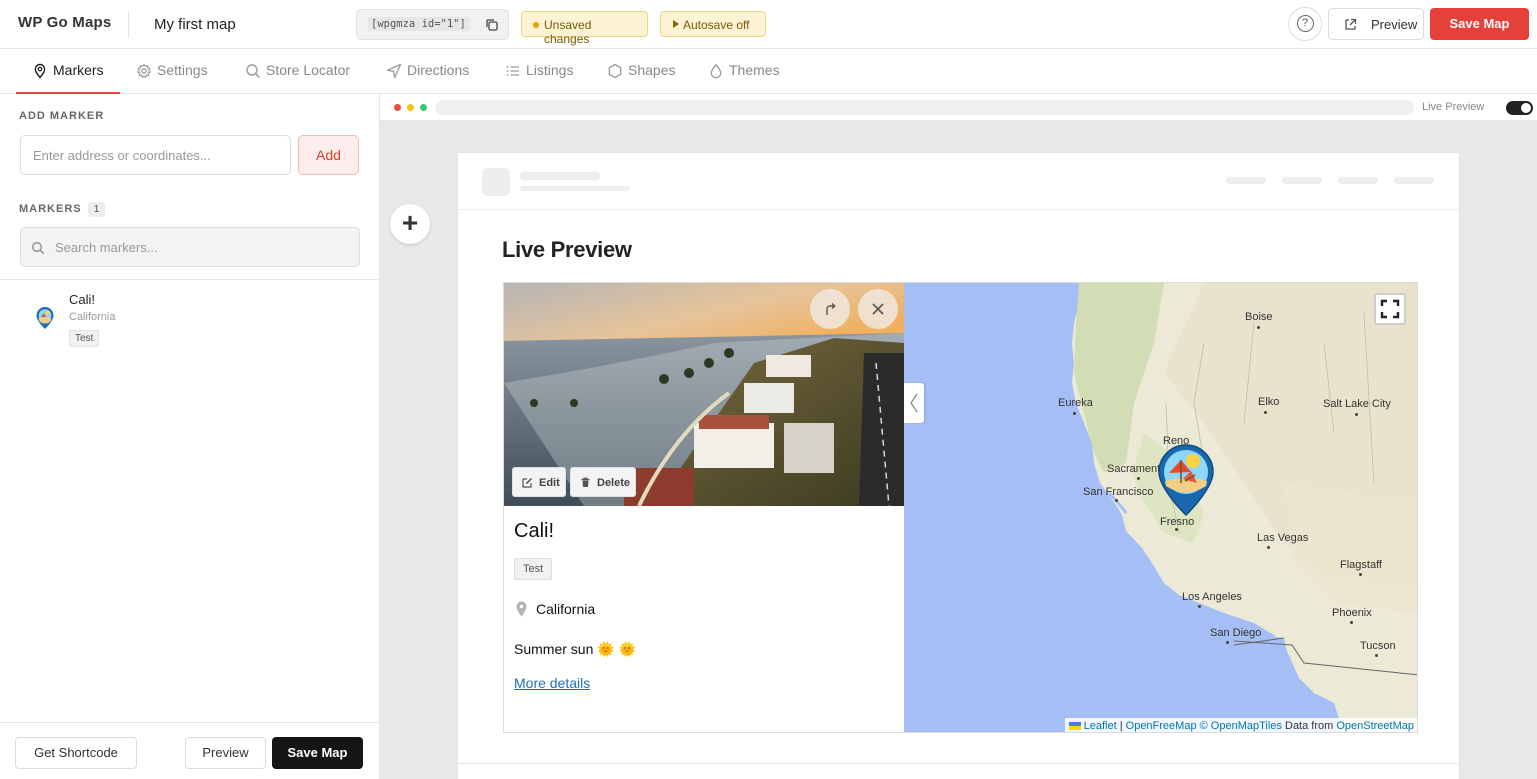 This screenshot has height=779, width=1537. I want to click on live-preview-toggle, so click(1519, 108).